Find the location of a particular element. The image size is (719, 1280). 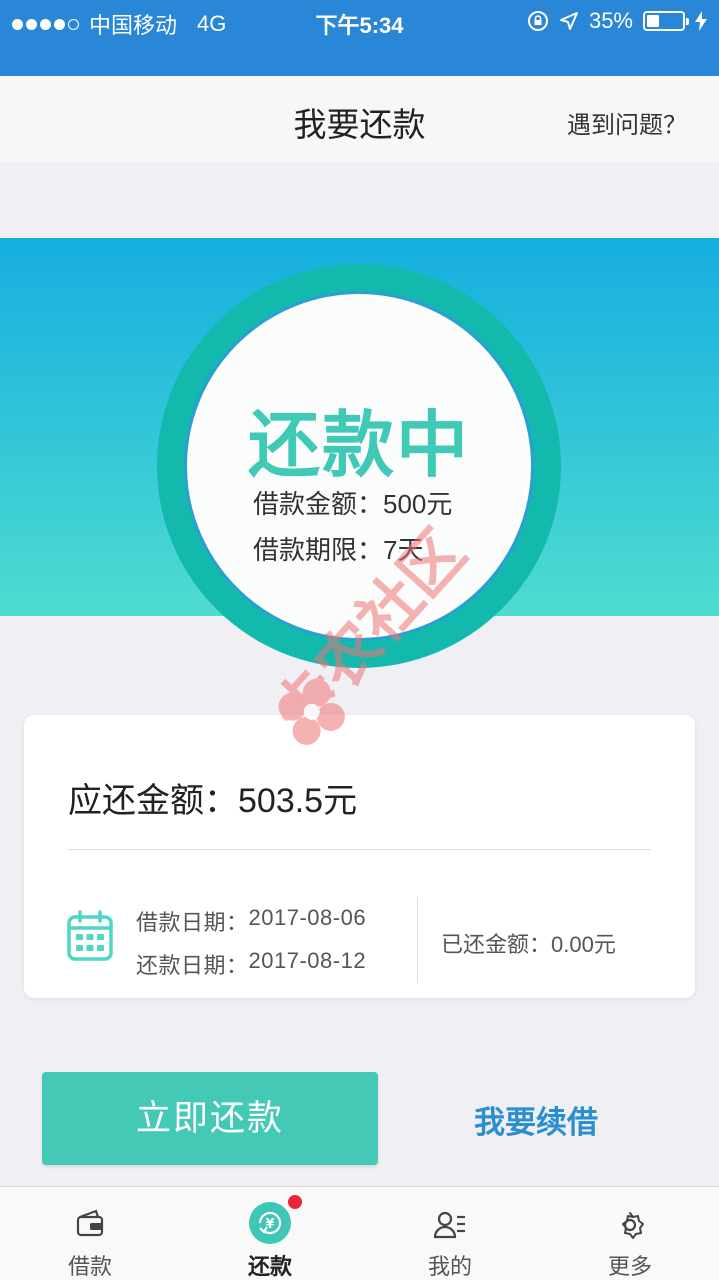

help-link: 遇到问题？ is located at coordinates (627, 122).